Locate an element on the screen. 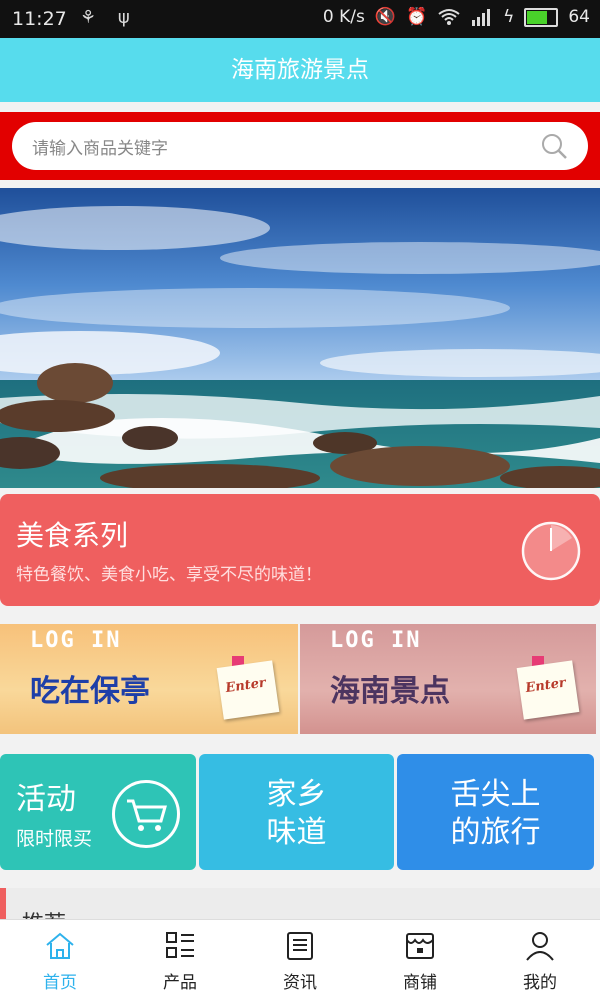  news-icon is located at coordinates (300, 946).